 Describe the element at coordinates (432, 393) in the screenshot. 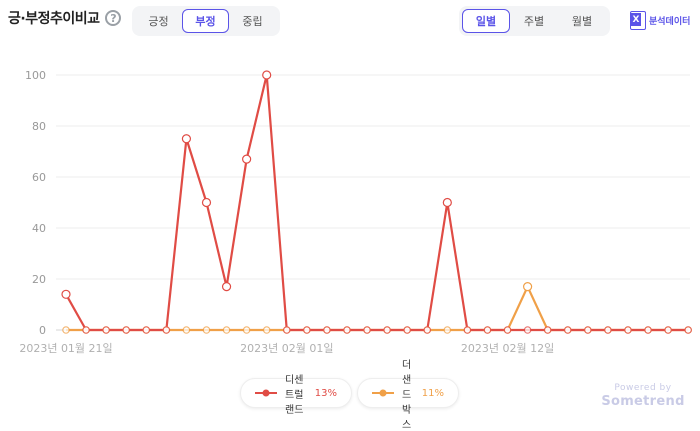

I see `legend-percent: 11%` at that location.